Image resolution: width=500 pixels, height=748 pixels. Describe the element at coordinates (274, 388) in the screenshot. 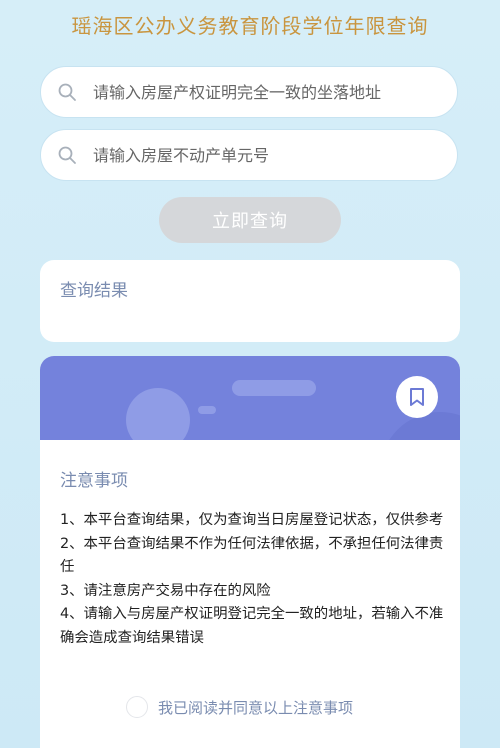

I see `banner-decoration-pill` at that location.